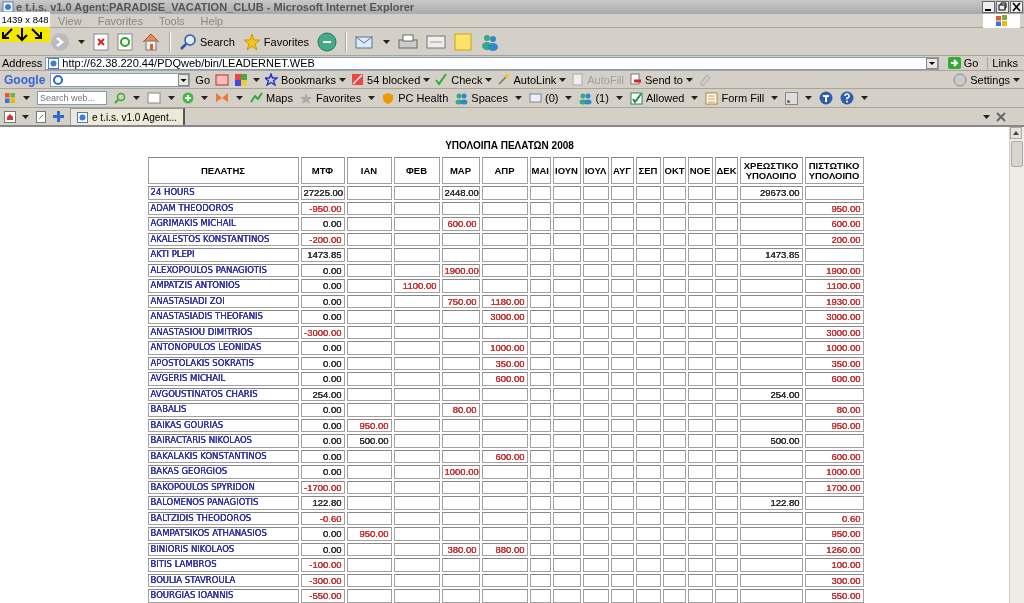 This screenshot has width=1024, height=603. Describe the element at coordinates (223, 441) in the screenshot. I see `customer-link: BAIRACTARIS NIKOLAOS` at that location.